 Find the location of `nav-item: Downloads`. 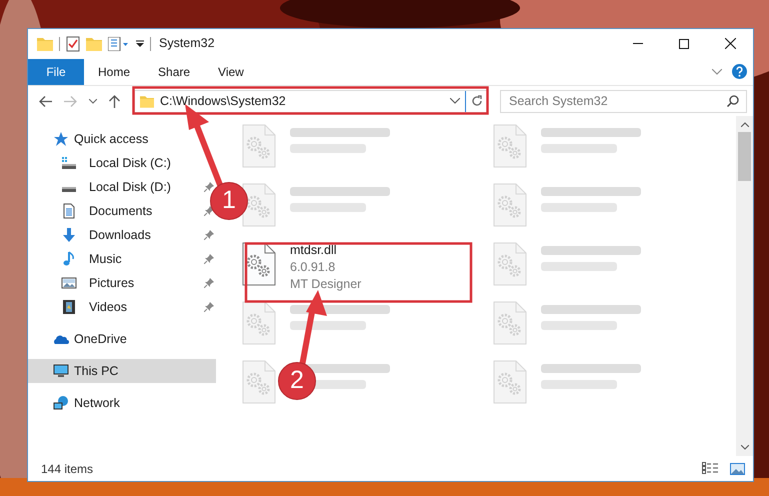

nav-item: Downloads is located at coordinates (113, 235).